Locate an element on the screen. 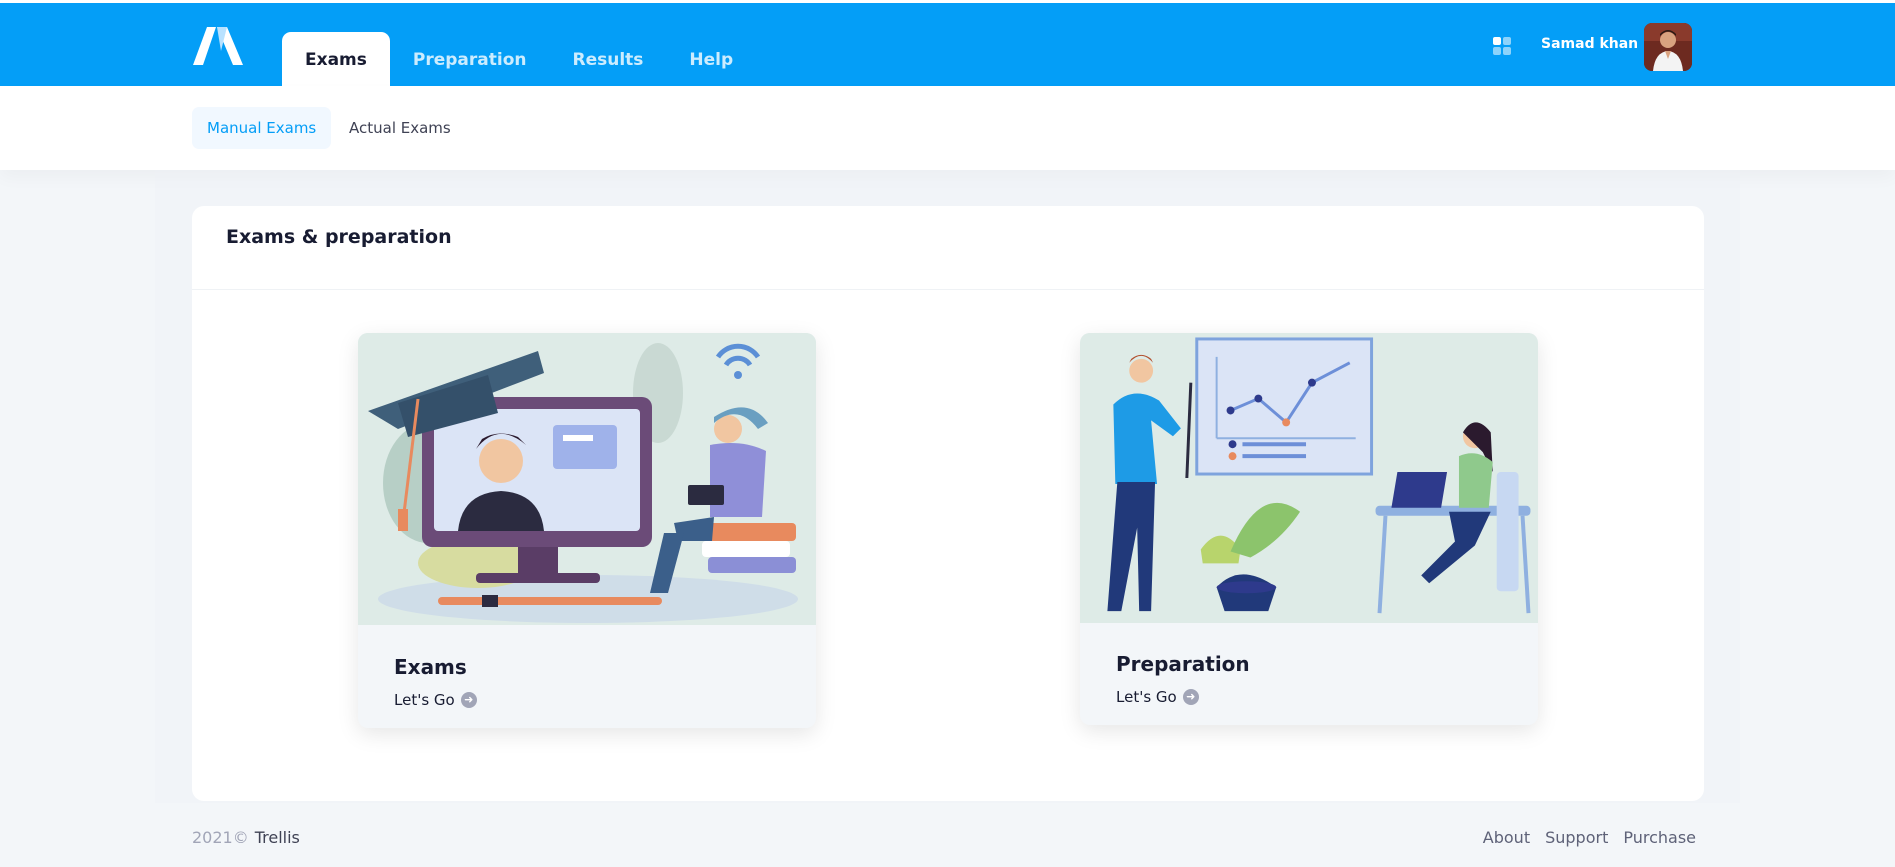  footer-links: About Support Purchase is located at coordinates (1589, 837).